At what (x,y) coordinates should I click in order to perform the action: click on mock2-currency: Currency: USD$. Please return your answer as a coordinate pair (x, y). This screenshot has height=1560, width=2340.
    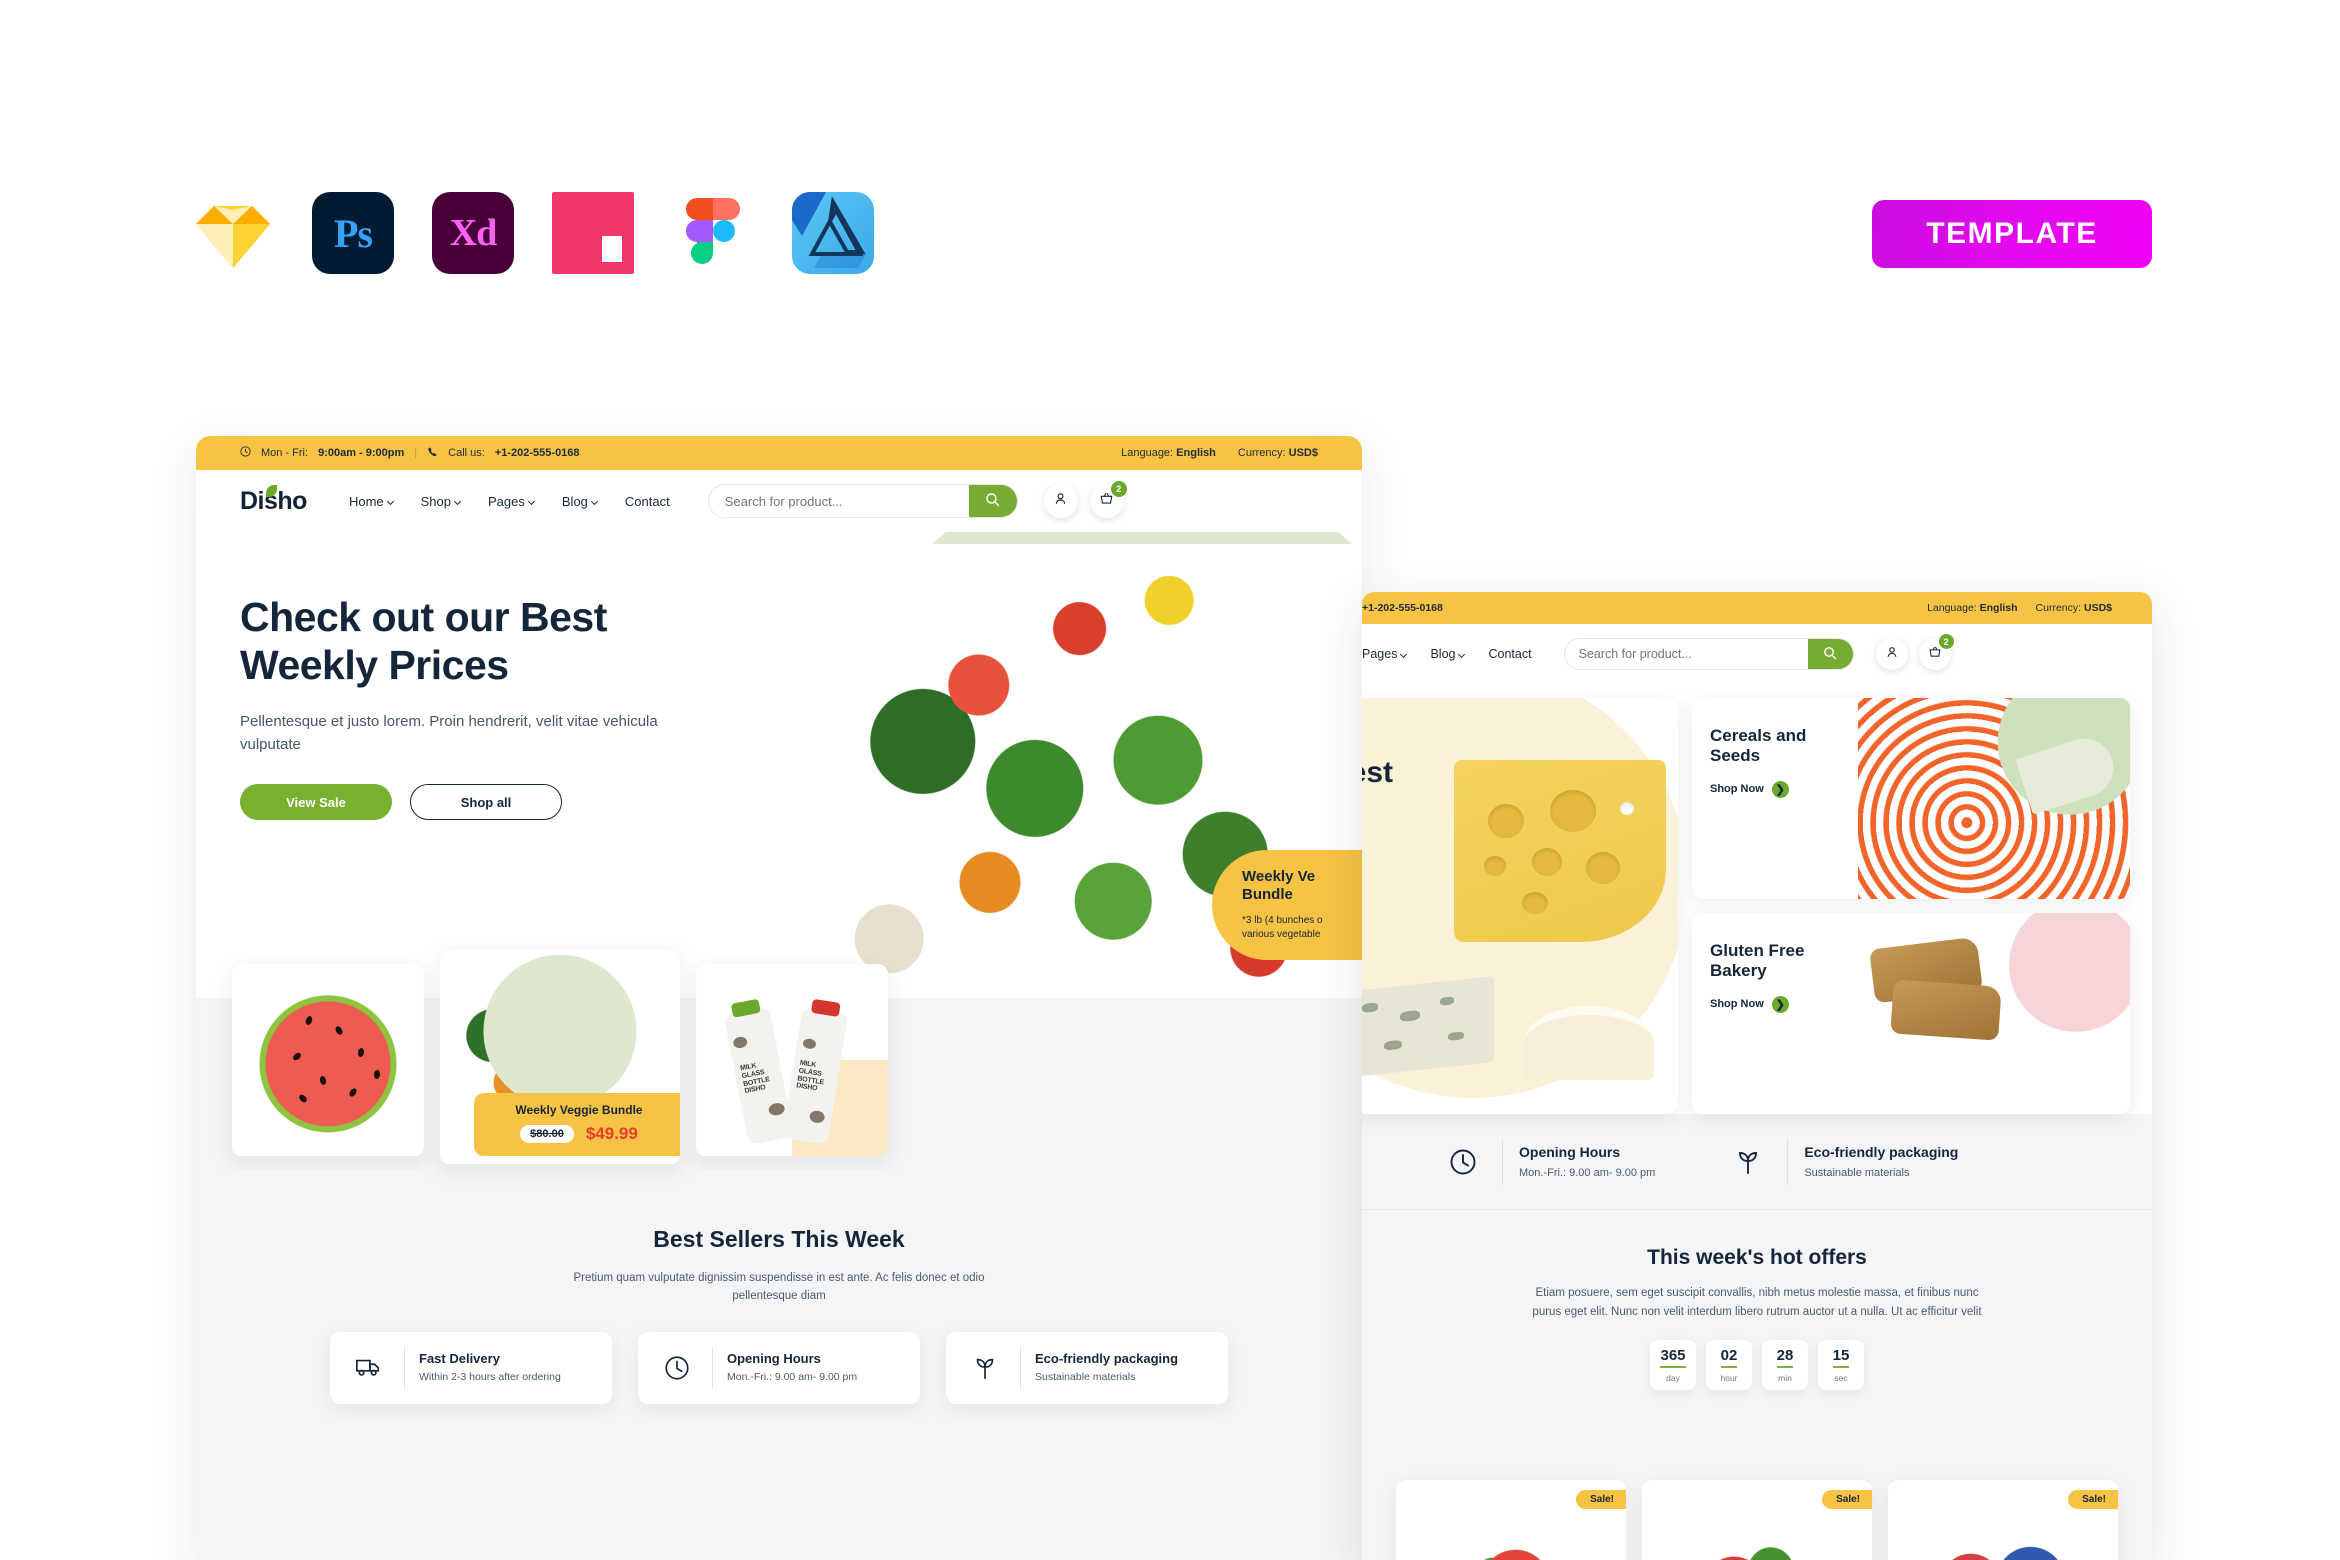
    Looking at the image, I should click on (2074, 608).